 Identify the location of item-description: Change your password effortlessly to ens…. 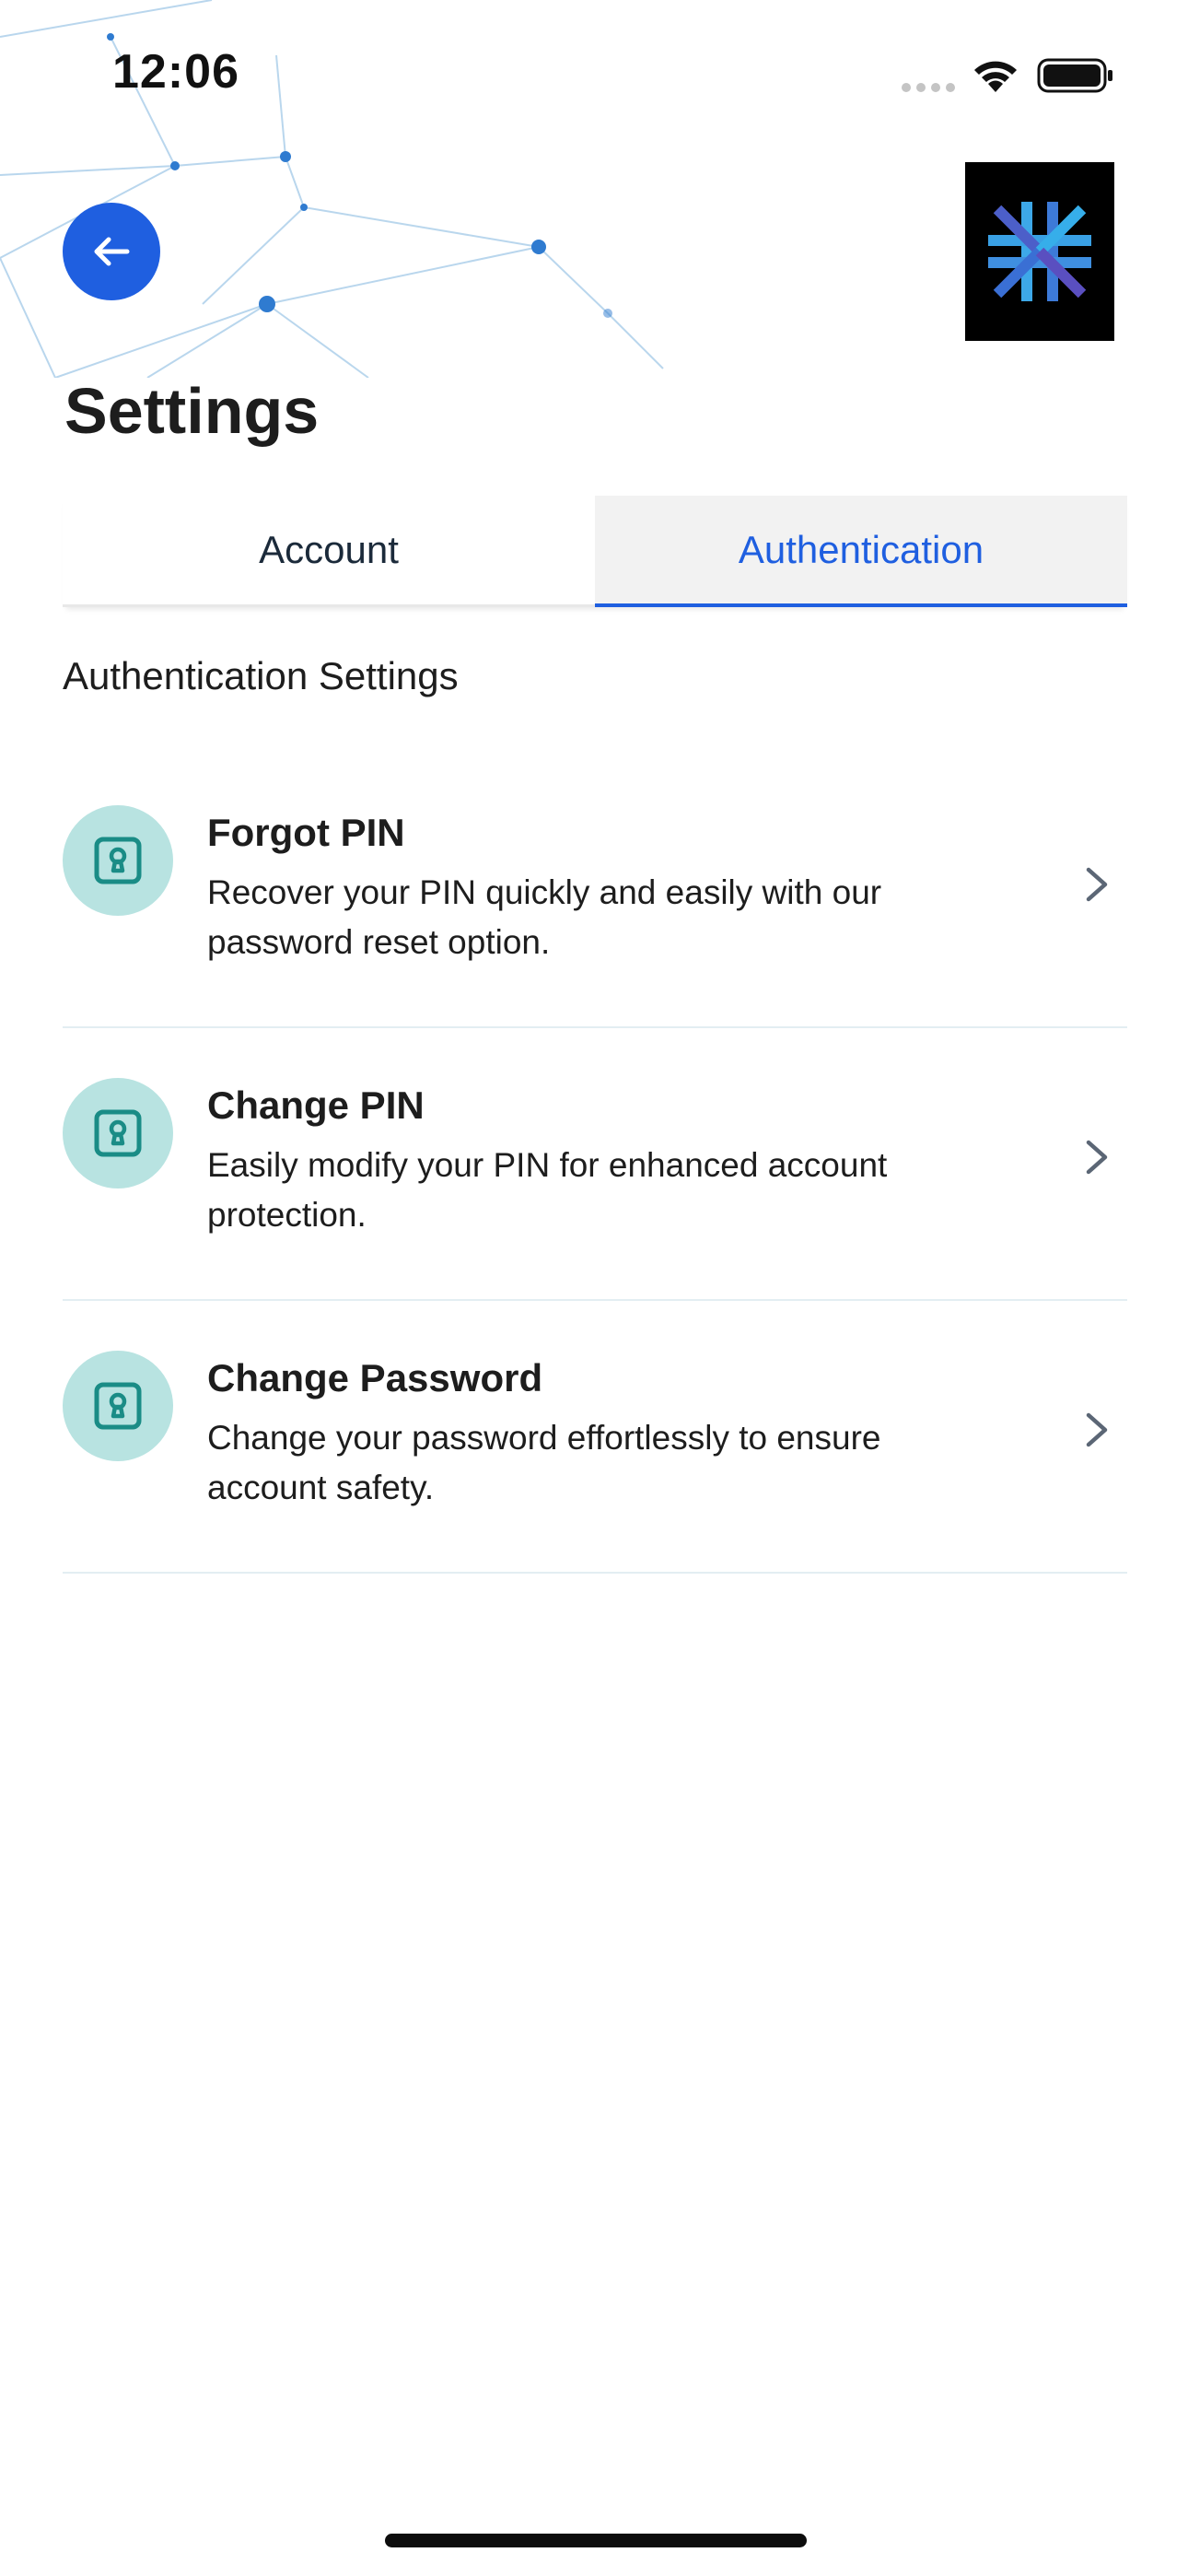
(544, 1462).